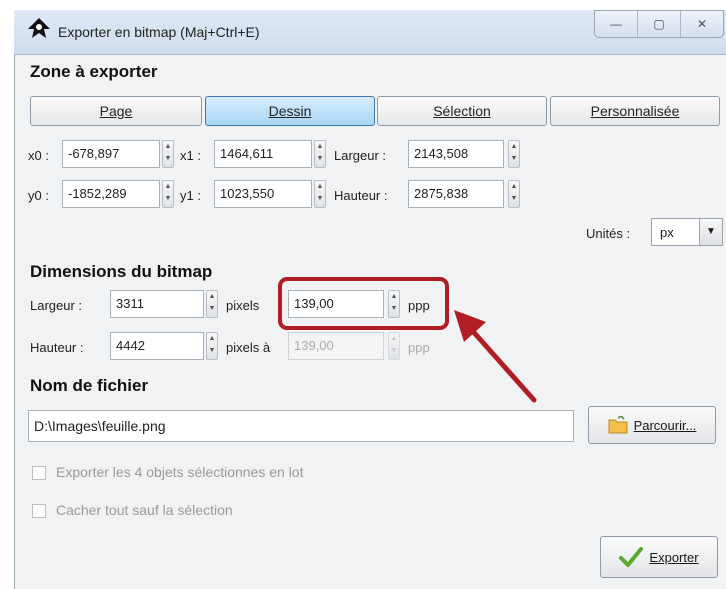 Image resolution: width=726 pixels, height=589 pixels. What do you see at coordinates (361, 195) in the screenshot?
I see `height-label: Hauteur :` at bounding box center [361, 195].